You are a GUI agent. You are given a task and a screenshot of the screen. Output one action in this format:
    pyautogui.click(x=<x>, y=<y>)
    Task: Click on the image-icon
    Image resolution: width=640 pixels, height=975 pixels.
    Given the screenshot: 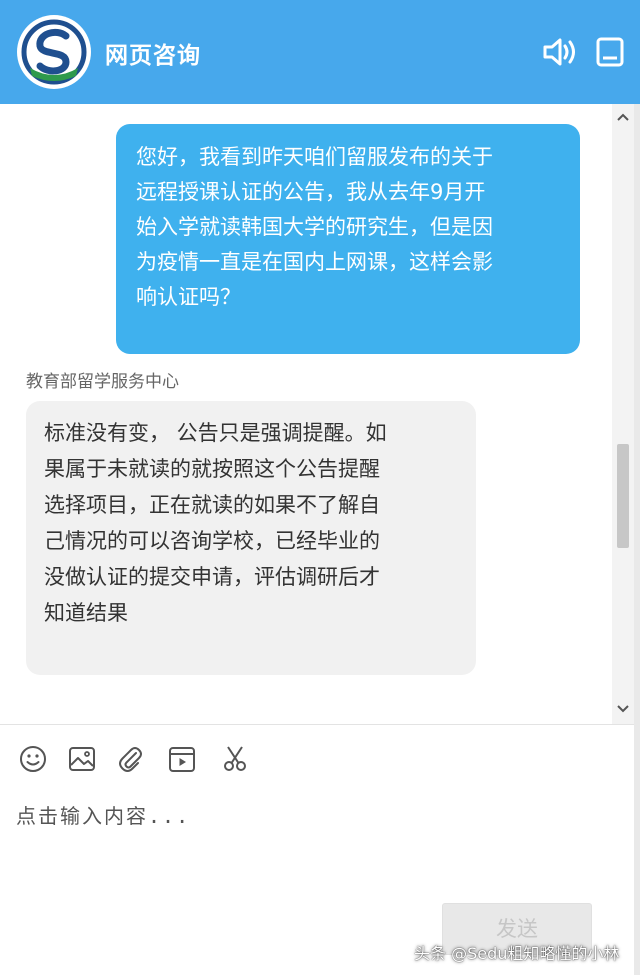 What is the action you would take?
    pyautogui.click(x=82, y=759)
    